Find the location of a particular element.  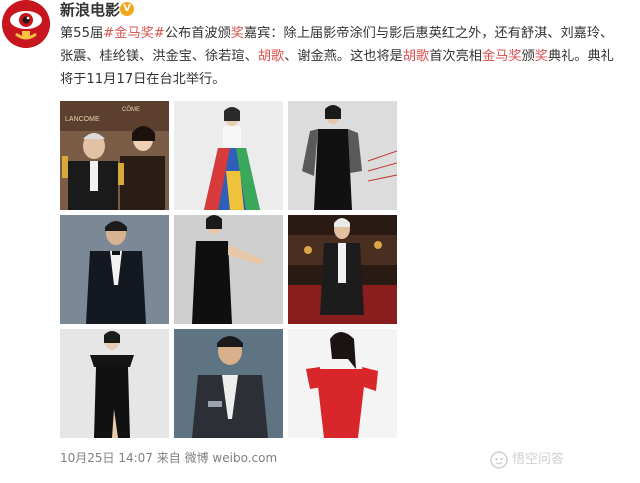

photo-couple-trophies: LANCOME CÔME is located at coordinates (114, 155).